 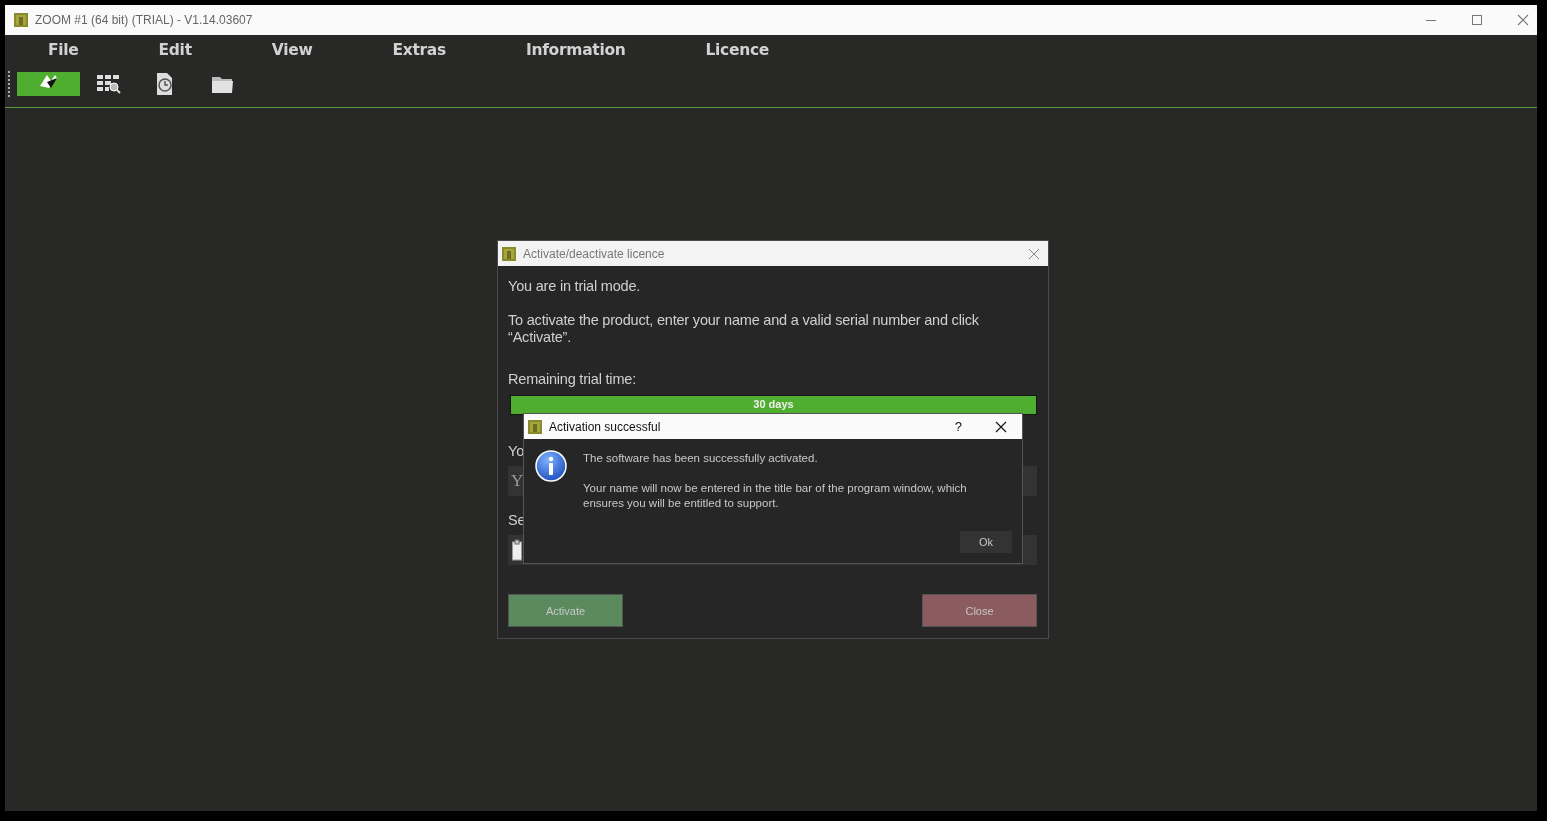 I want to click on ok-button: Ok, so click(x=986, y=542).